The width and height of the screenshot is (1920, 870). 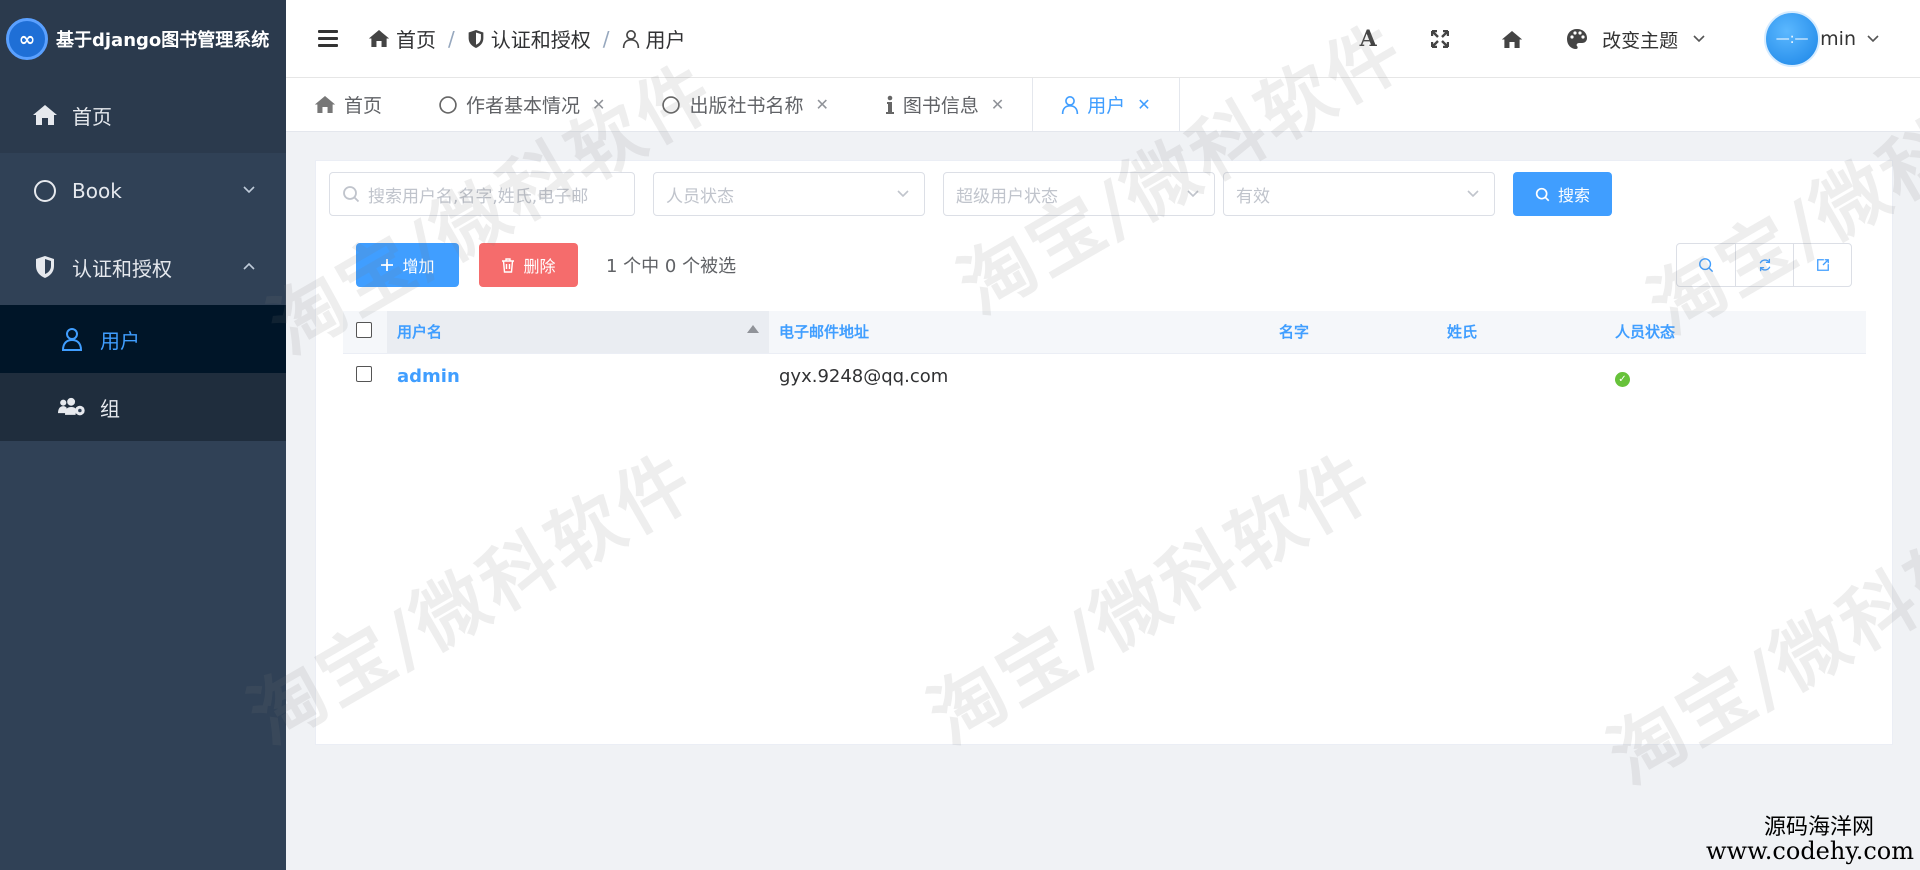 I want to click on username-link: admin, so click(x=578, y=376).